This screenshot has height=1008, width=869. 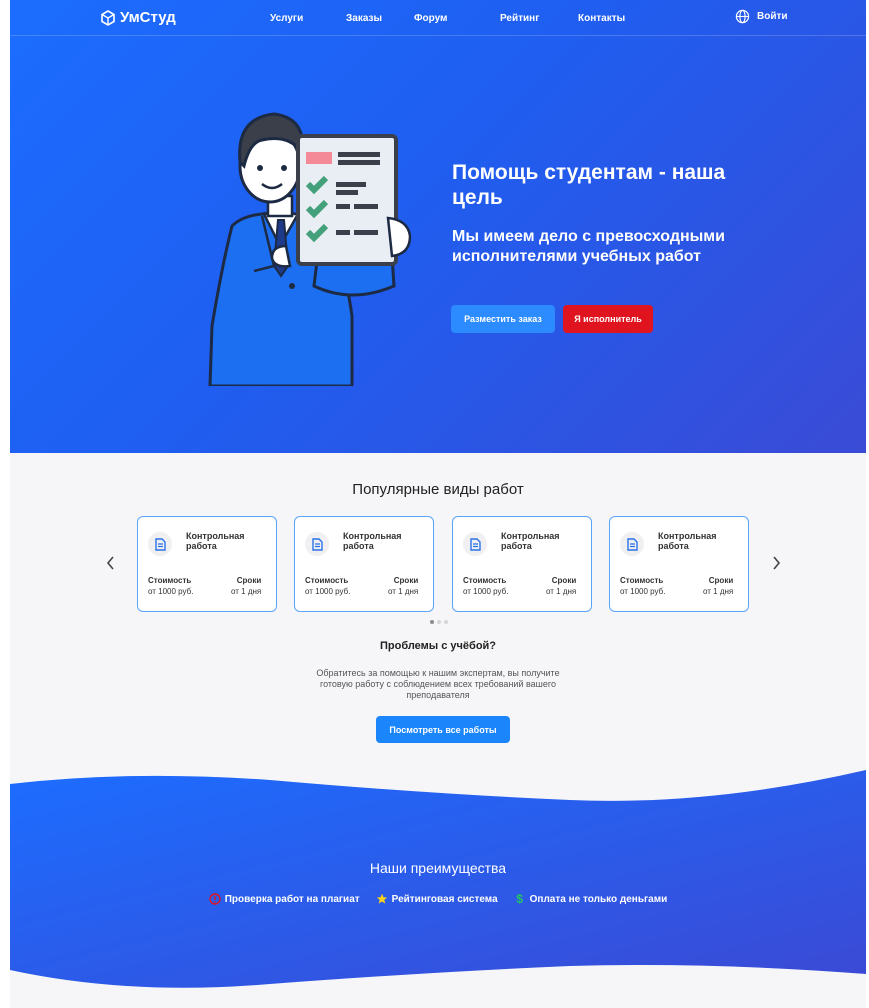 What do you see at coordinates (777, 563) in the screenshot?
I see `chevron-right-icon` at bounding box center [777, 563].